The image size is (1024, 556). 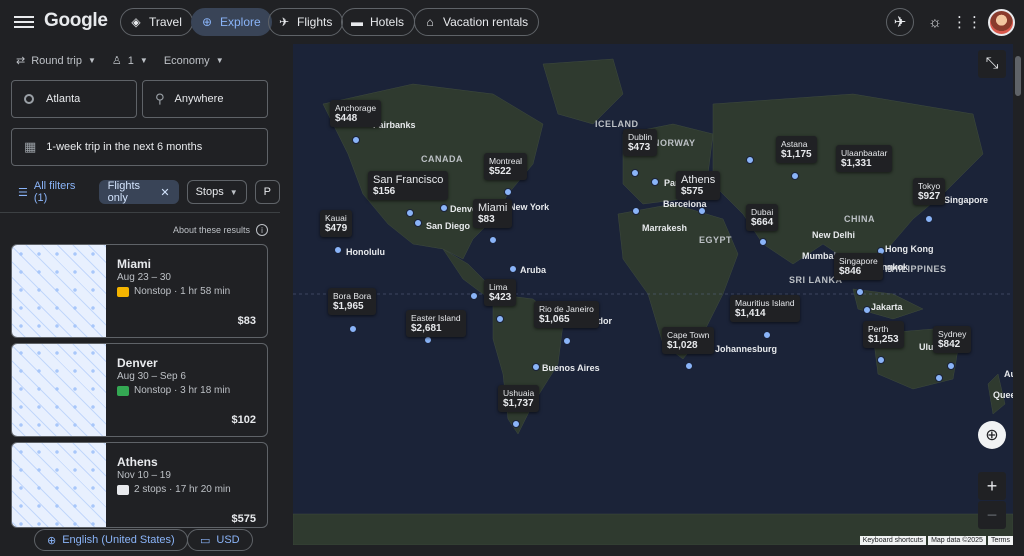 I want to click on price-tag-bora-bora: Bora Bora $1,965, so click(x=352, y=301).